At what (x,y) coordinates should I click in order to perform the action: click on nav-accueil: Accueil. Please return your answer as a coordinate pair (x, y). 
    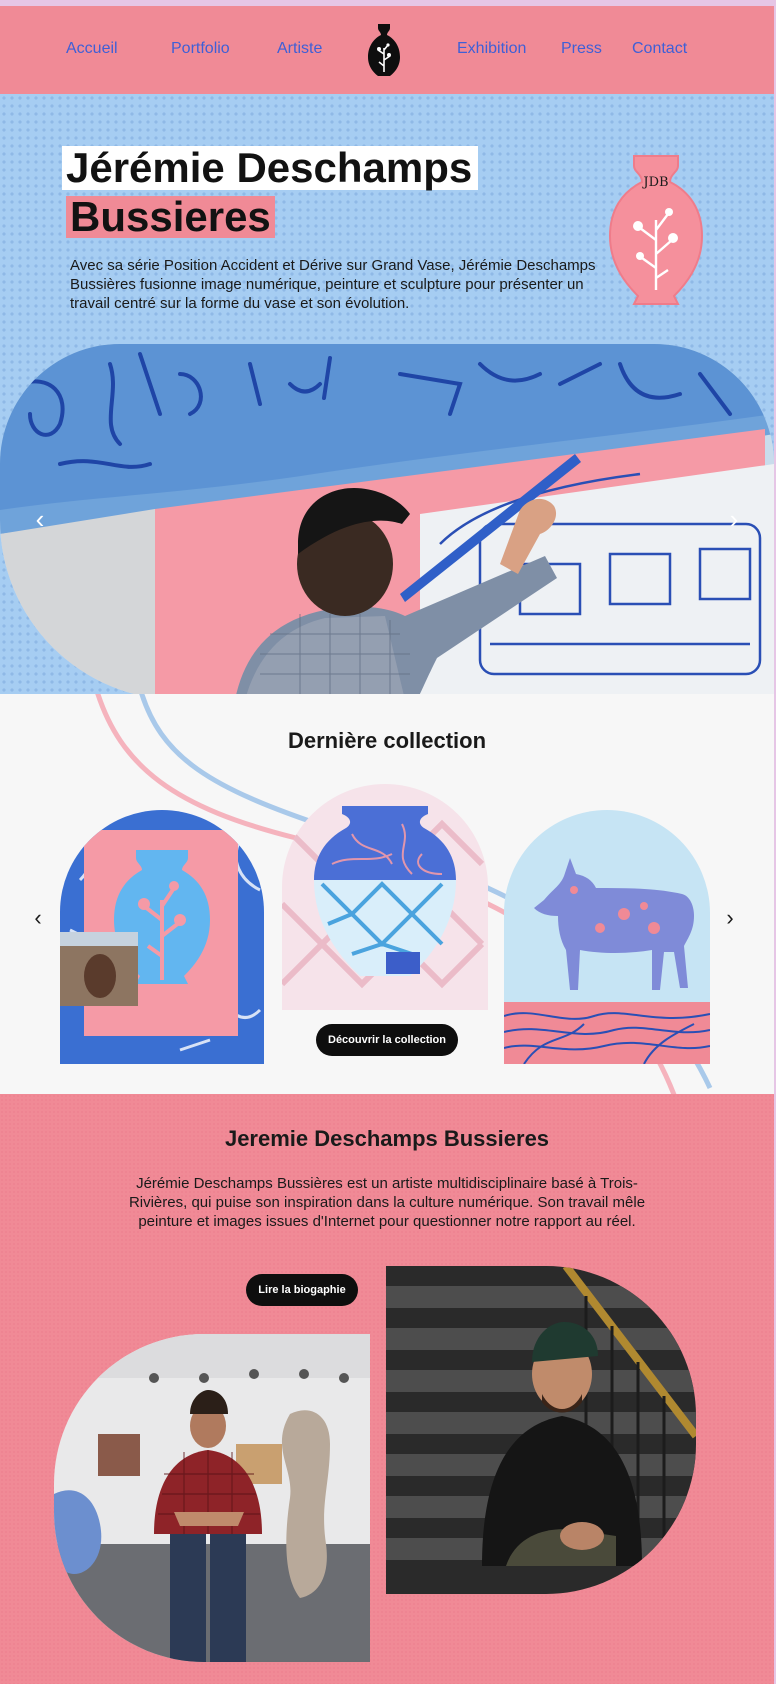
    Looking at the image, I should click on (92, 49).